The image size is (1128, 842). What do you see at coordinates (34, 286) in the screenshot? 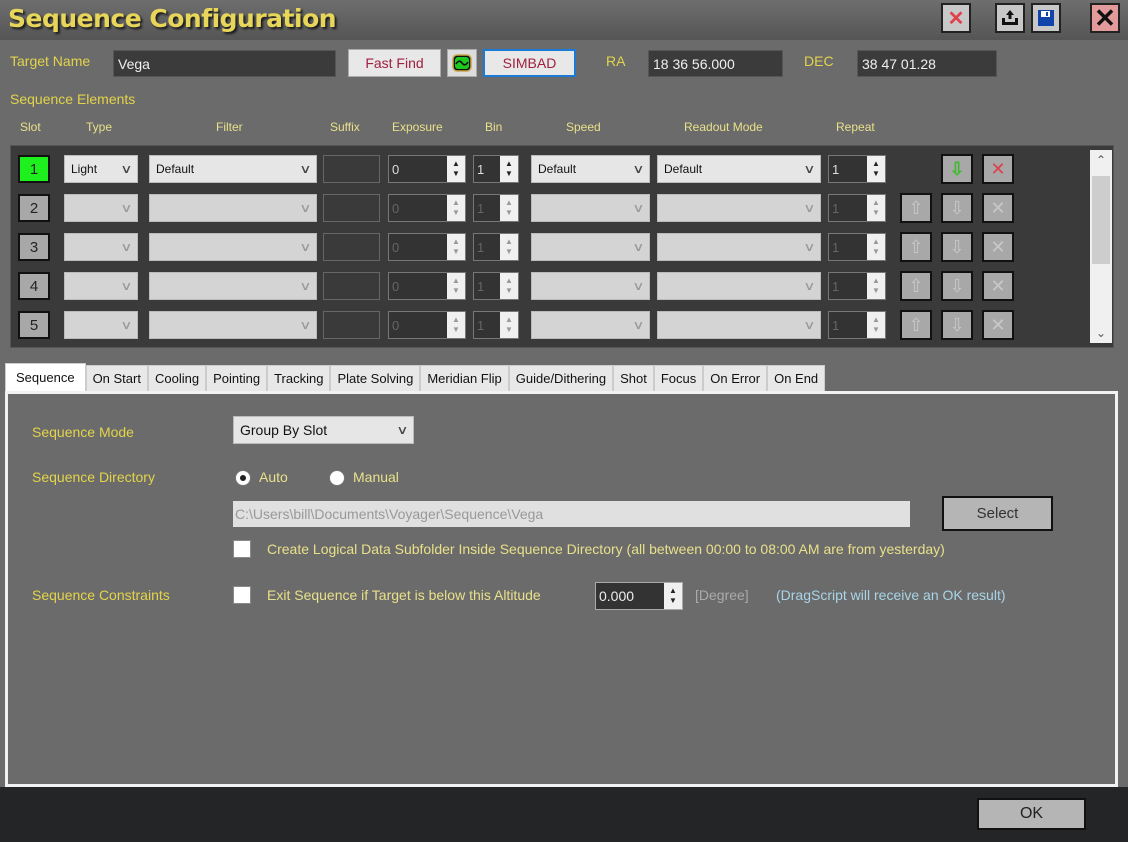
I see `slot-number: 4` at bounding box center [34, 286].